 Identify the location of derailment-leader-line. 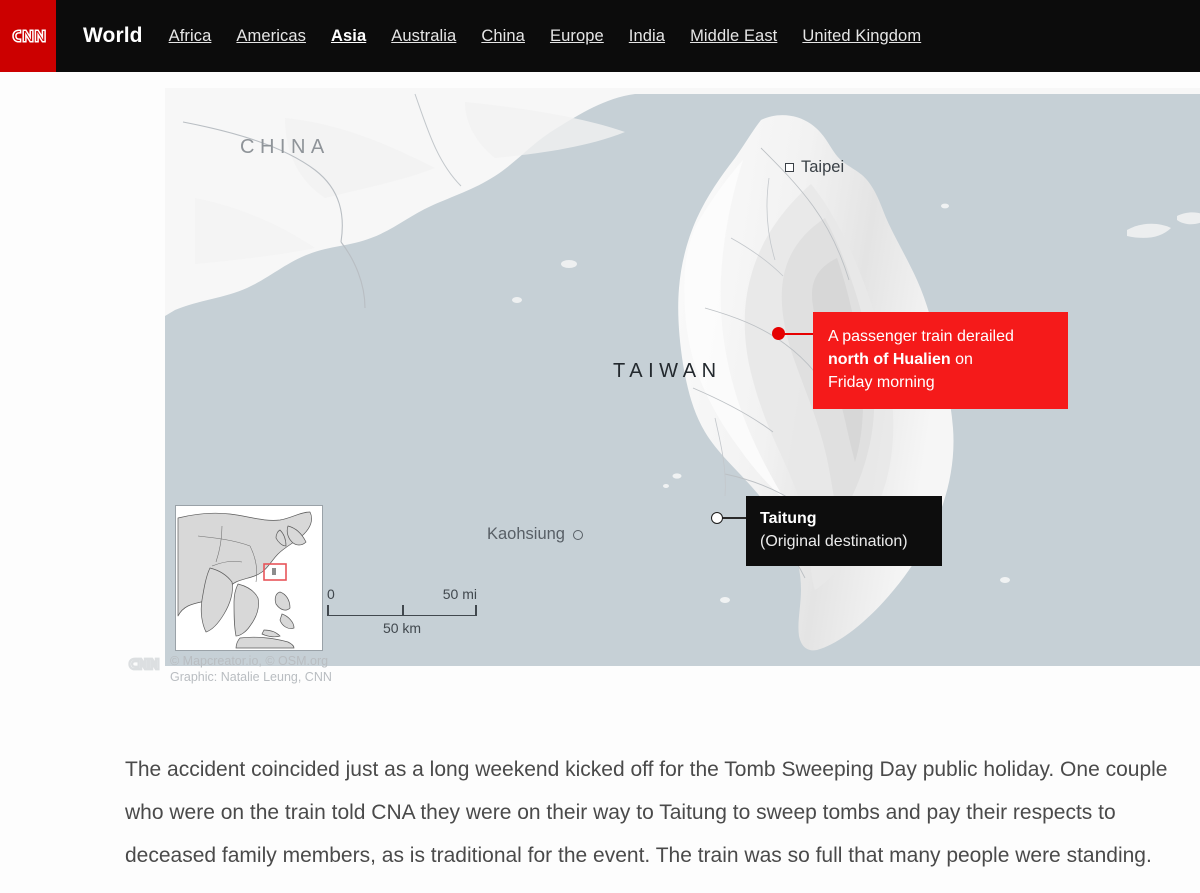
(800, 334).